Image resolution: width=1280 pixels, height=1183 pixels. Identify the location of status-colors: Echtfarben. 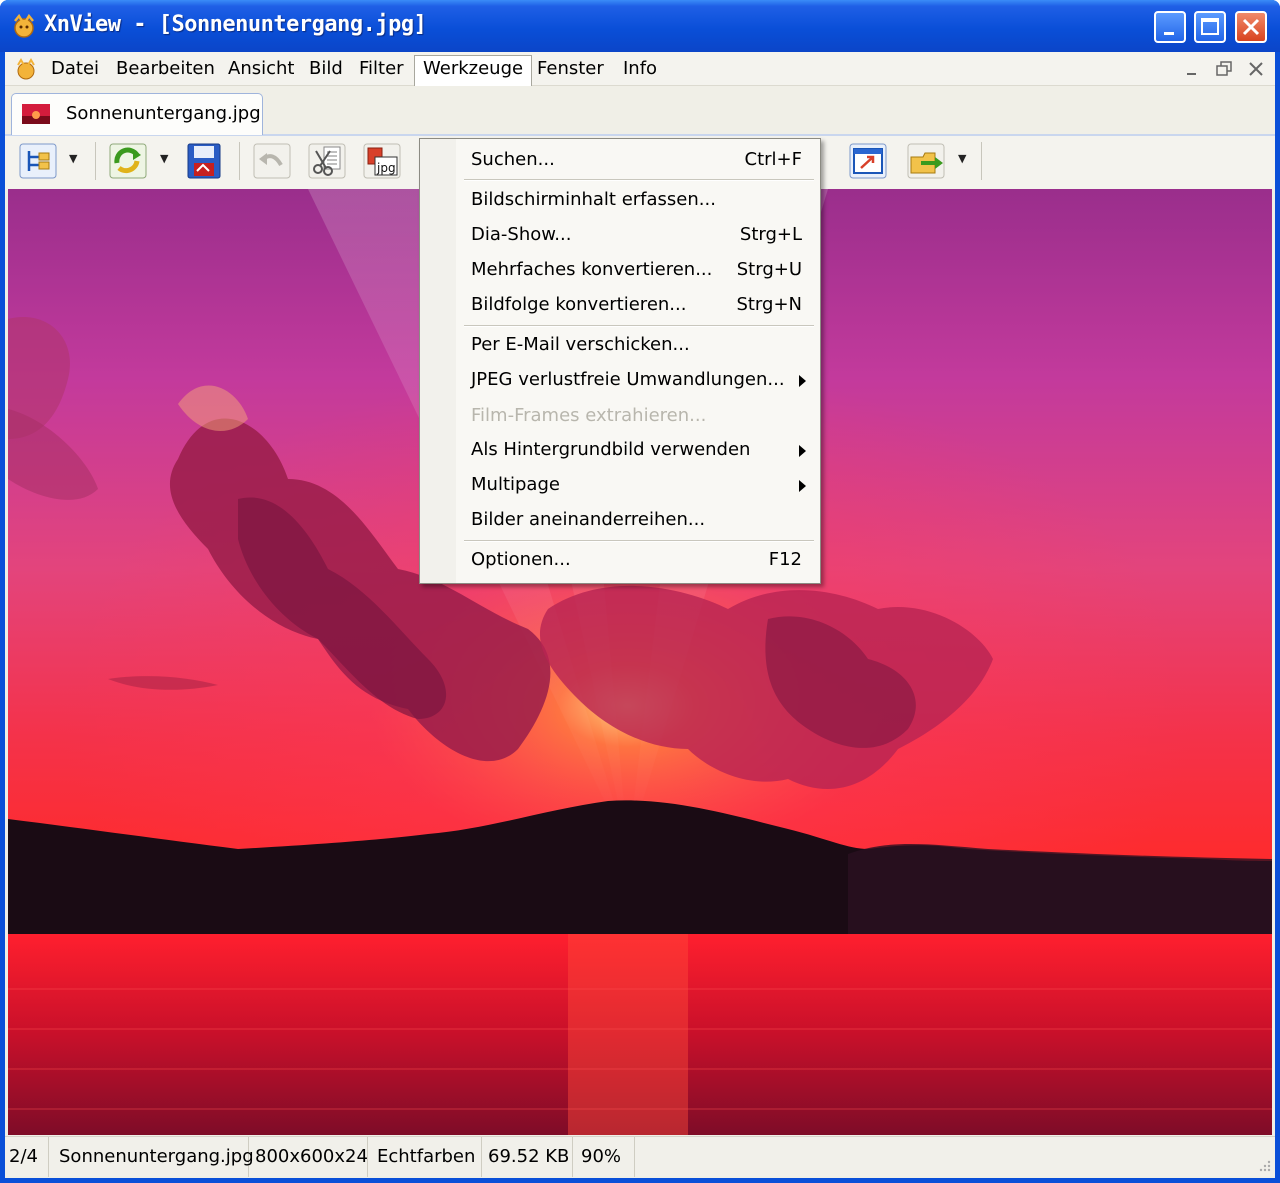
(427, 1157).